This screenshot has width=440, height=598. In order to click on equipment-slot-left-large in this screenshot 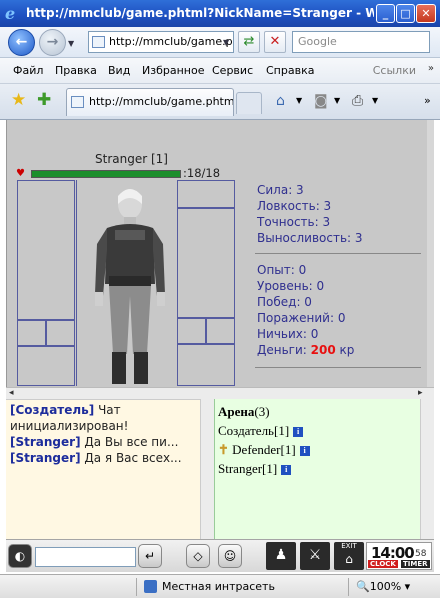, I will do `click(46, 250)`.